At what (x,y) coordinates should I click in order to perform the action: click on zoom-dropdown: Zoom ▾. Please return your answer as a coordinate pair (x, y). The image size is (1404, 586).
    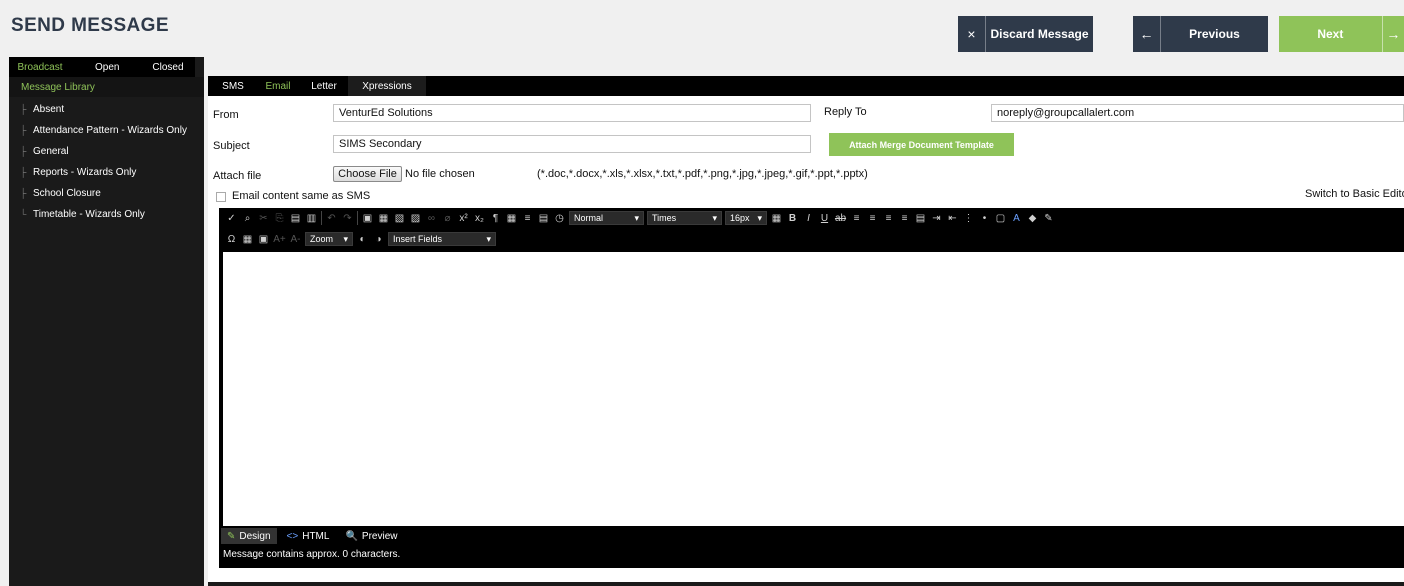
    Looking at the image, I should click on (329, 239).